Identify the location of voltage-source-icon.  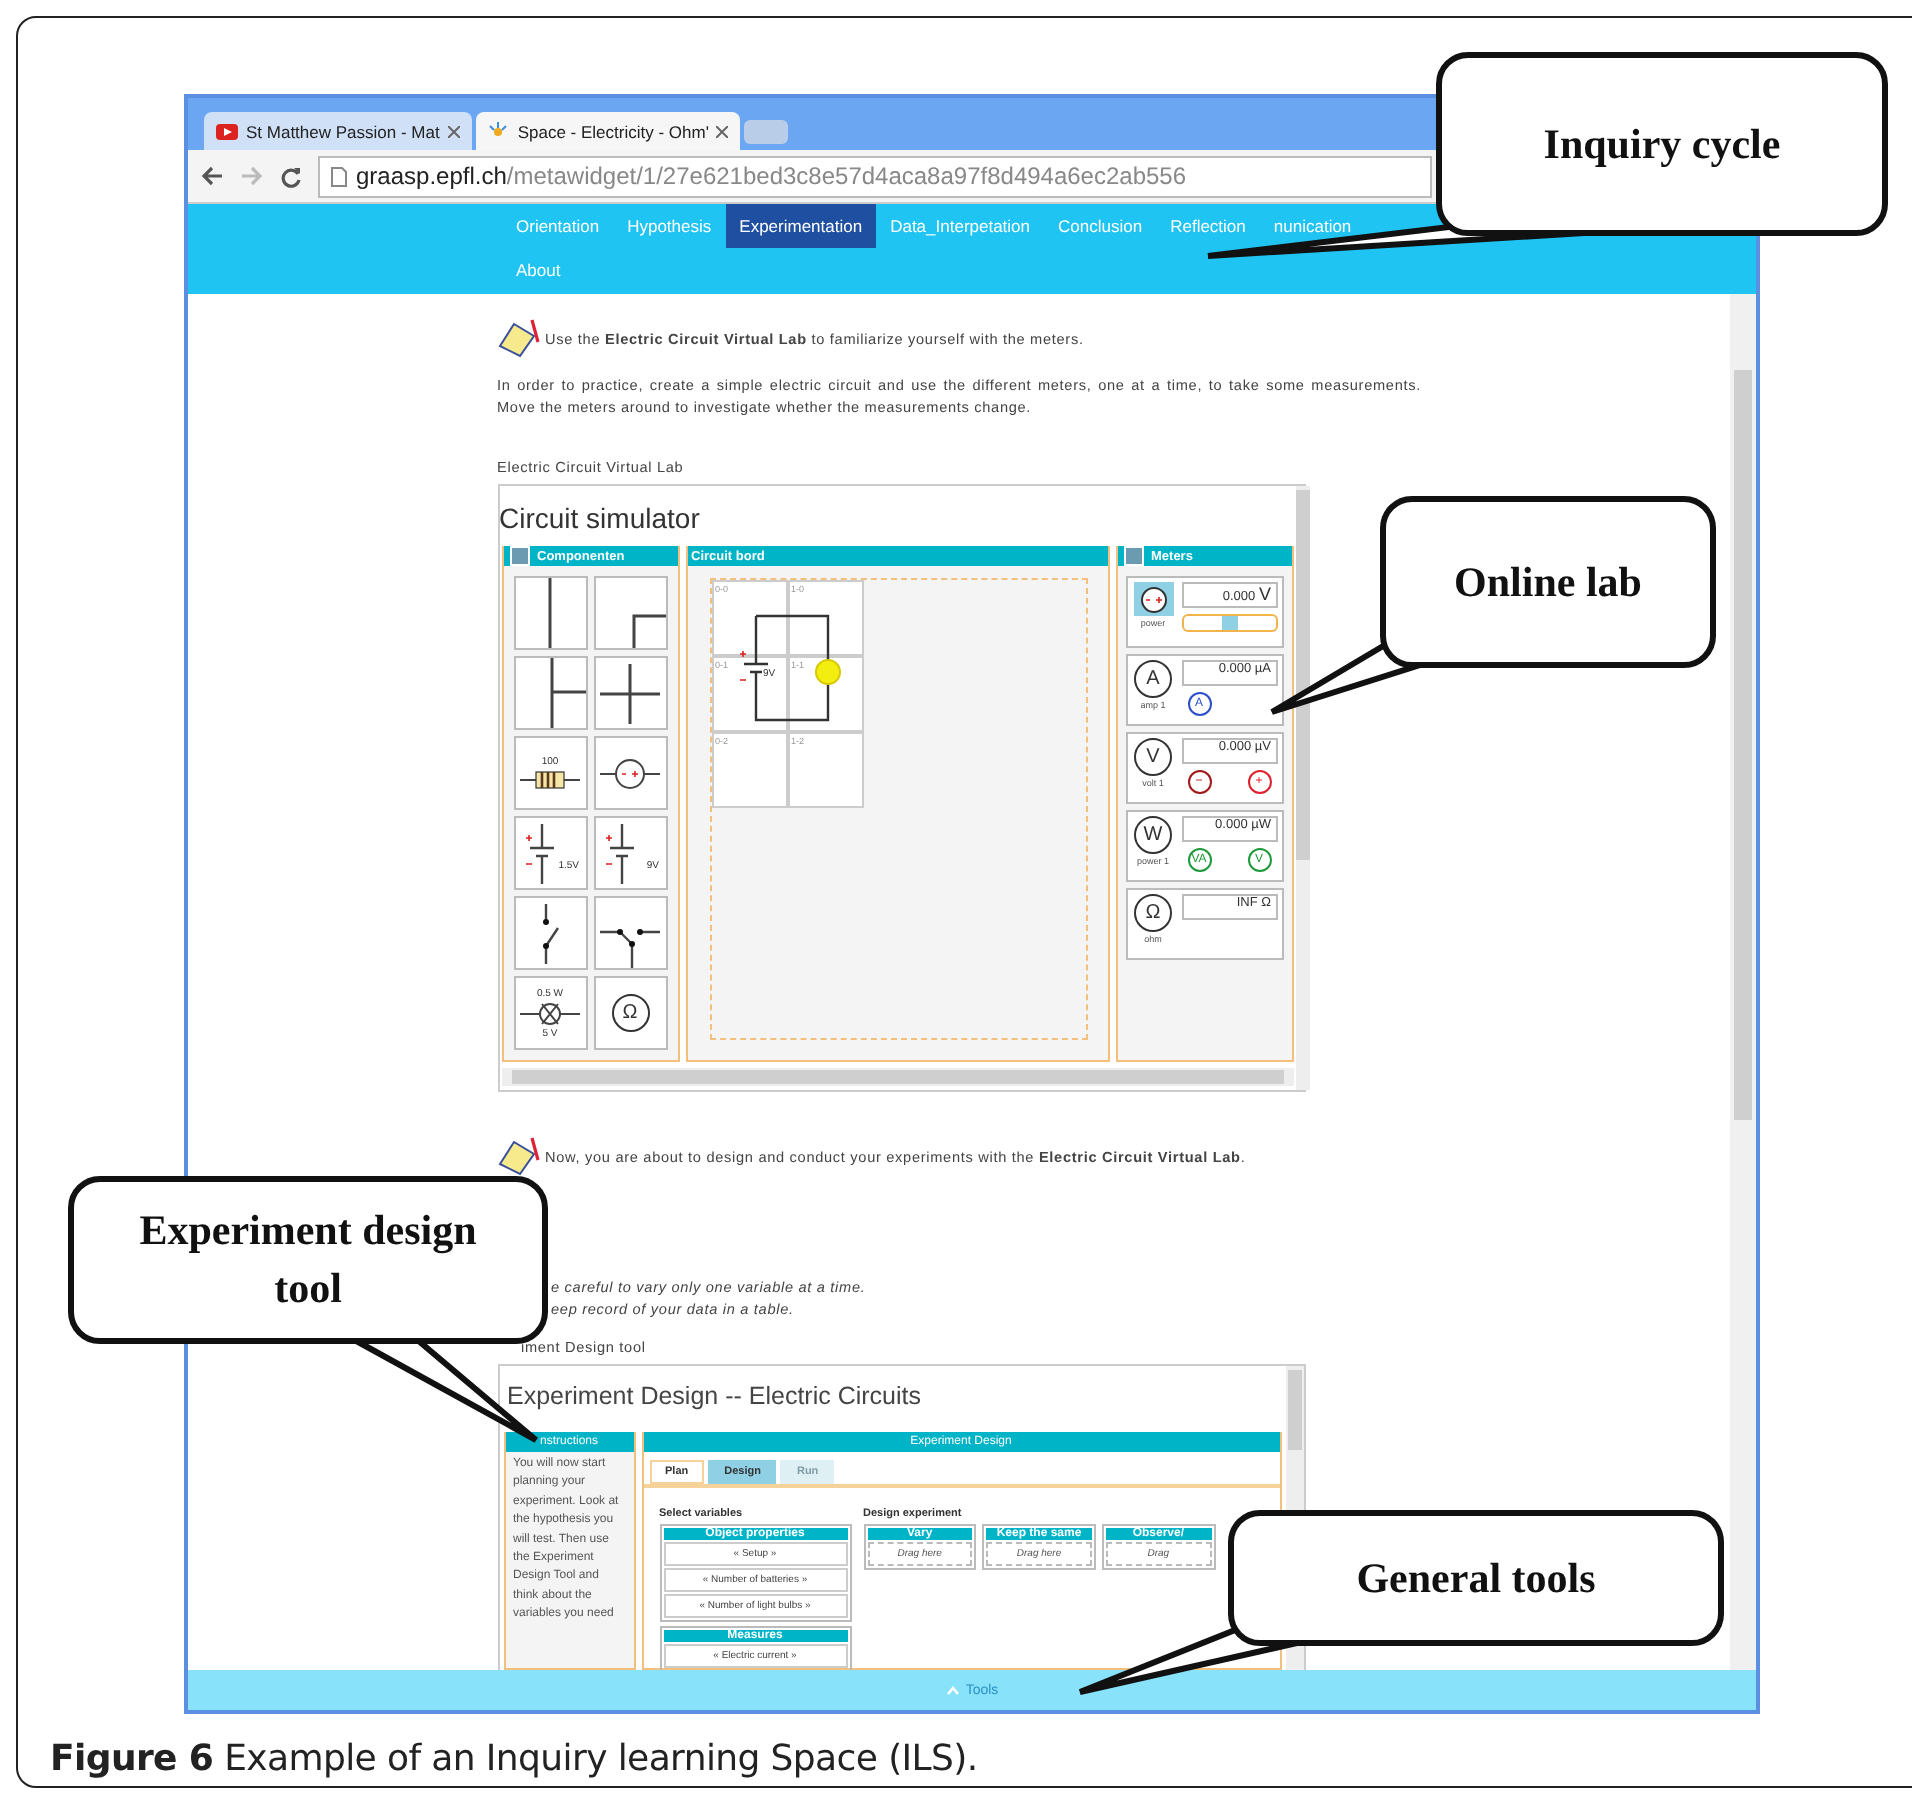
(630, 773).